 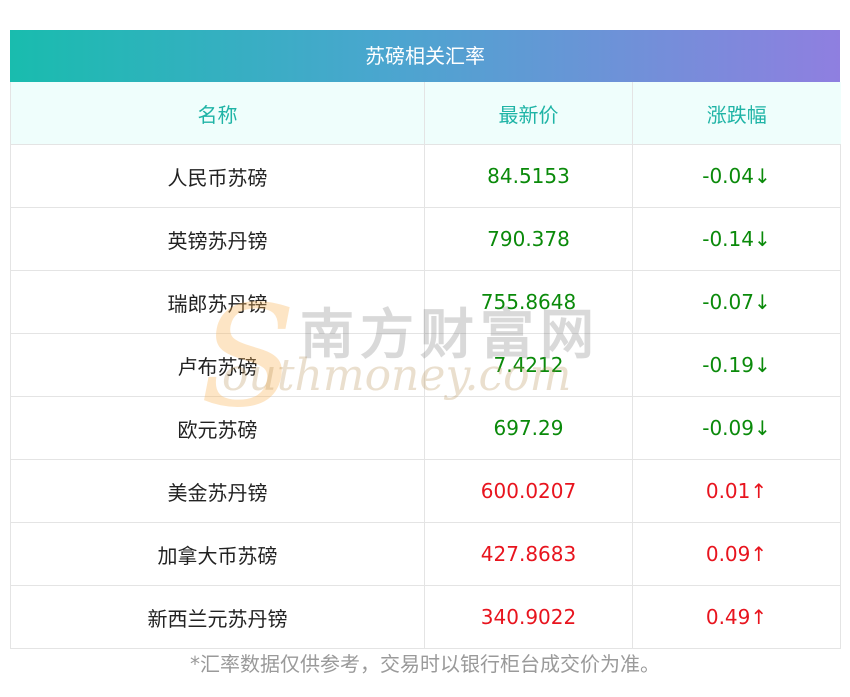 What do you see at coordinates (736, 176) in the screenshot?
I see `price-change: -0.04↓` at bounding box center [736, 176].